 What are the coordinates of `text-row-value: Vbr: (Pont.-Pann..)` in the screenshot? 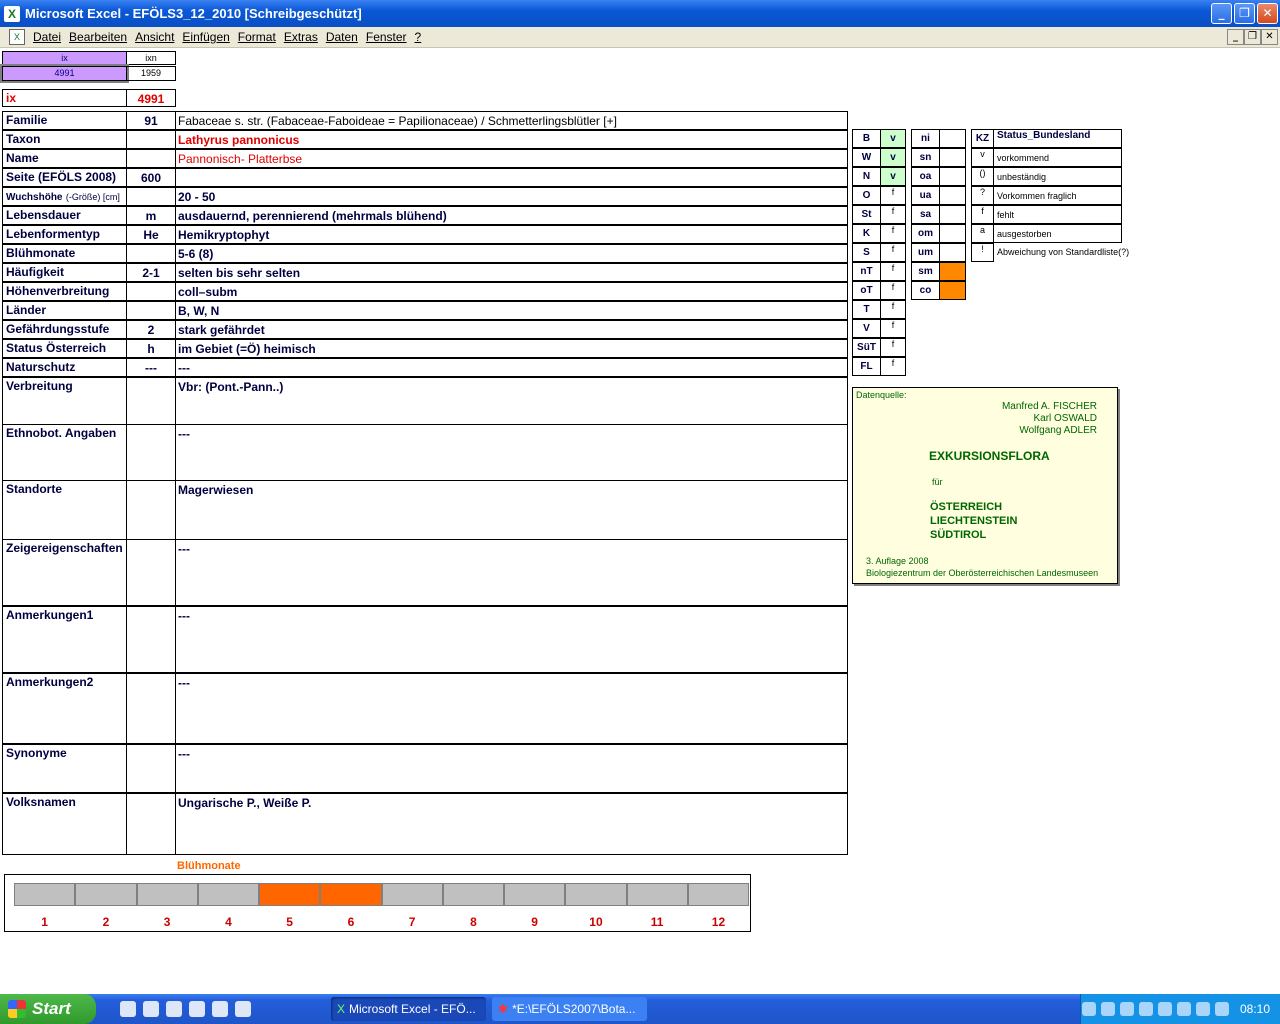 It's located at (511, 401).